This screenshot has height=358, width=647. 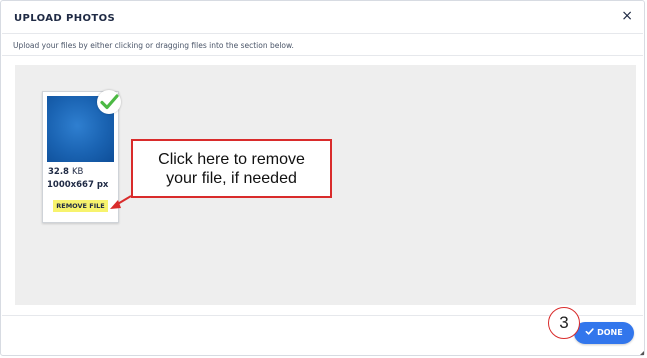 What do you see at coordinates (564, 323) in the screenshot?
I see `step-marker: 3` at bounding box center [564, 323].